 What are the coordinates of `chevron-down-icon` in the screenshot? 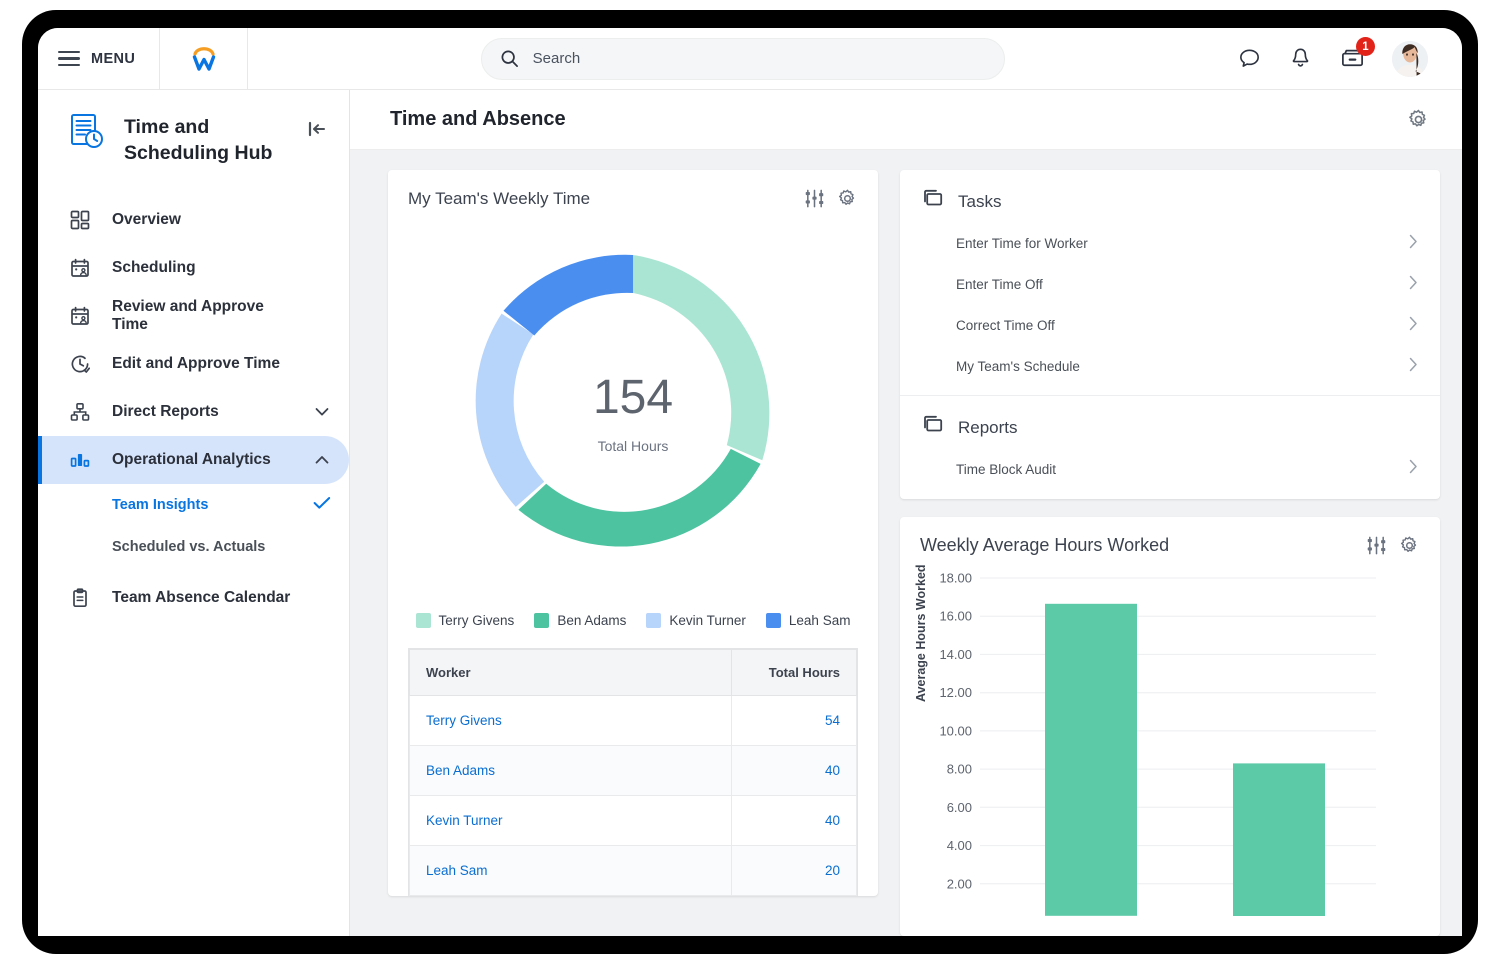 It's located at (322, 412).